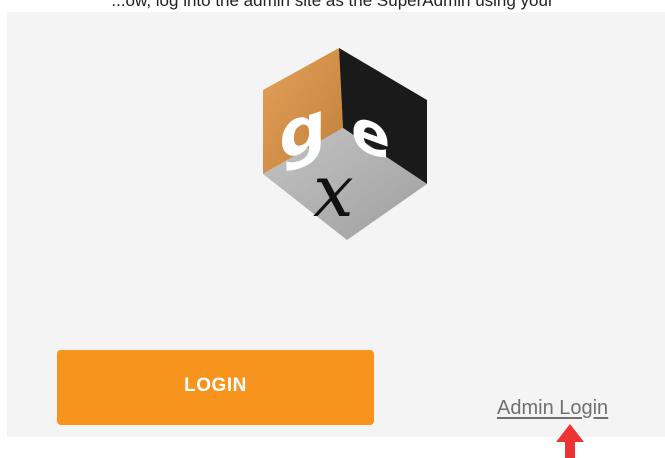  Describe the element at coordinates (345, 144) in the screenshot. I see `gex-cube-logo-icon: g e x` at that location.